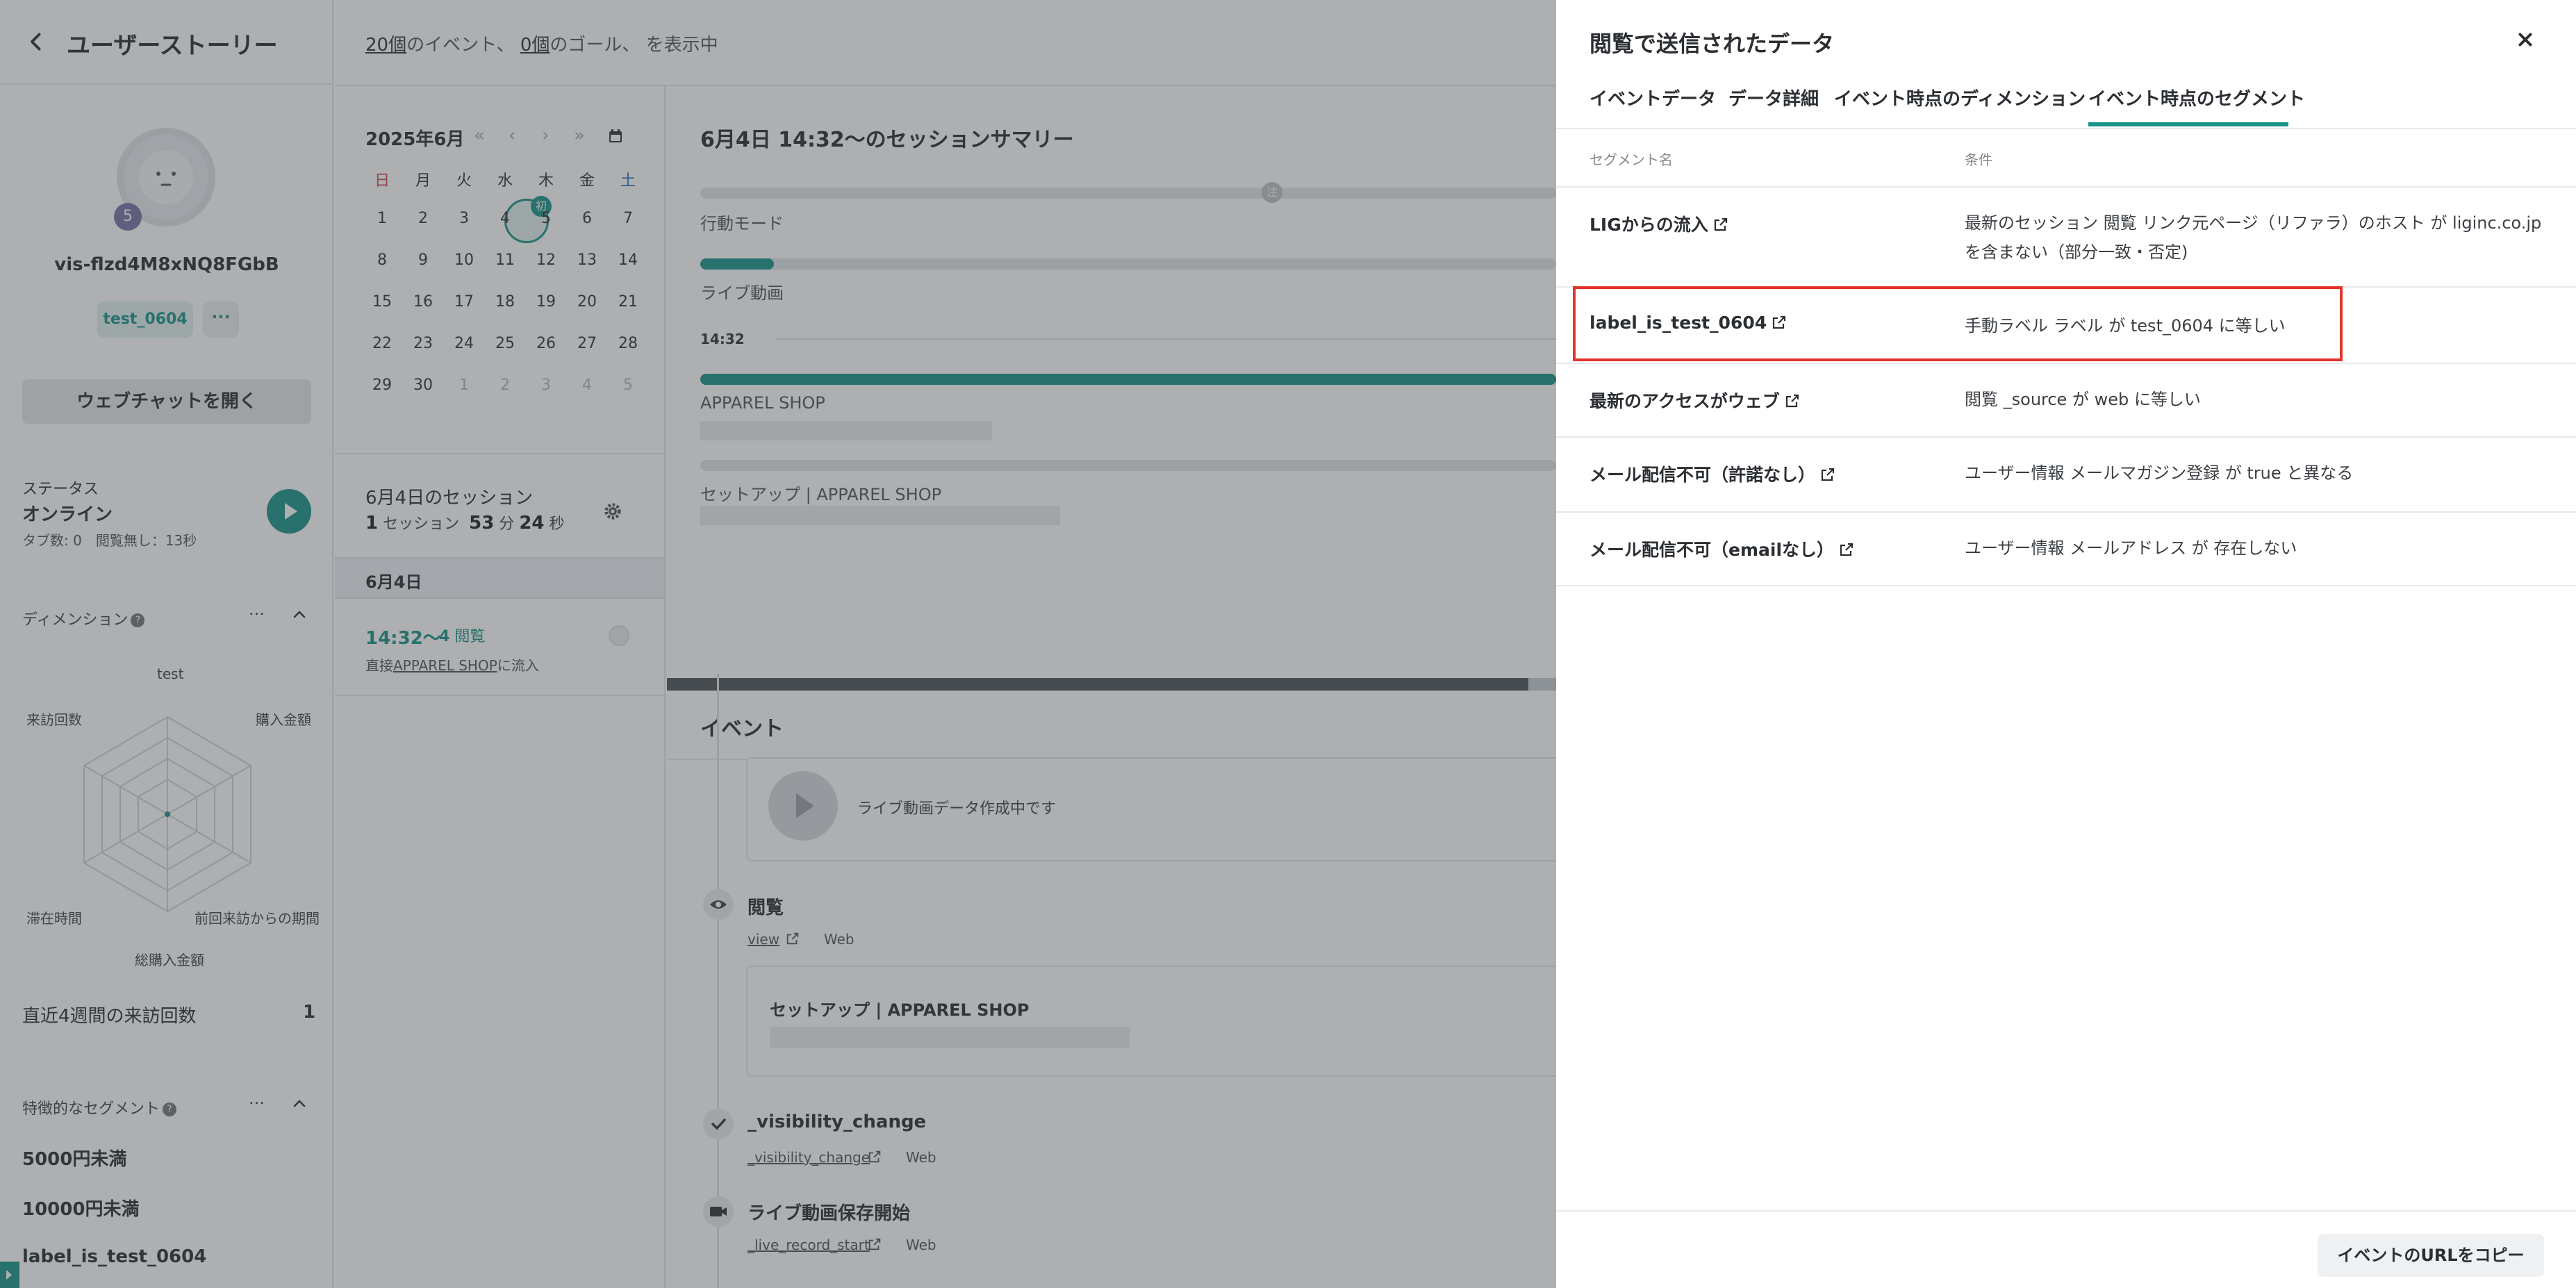 This screenshot has height=1288, width=2576. Describe the element at coordinates (310, 1013) in the screenshot. I see `recent-visits-value: 1` at that location.